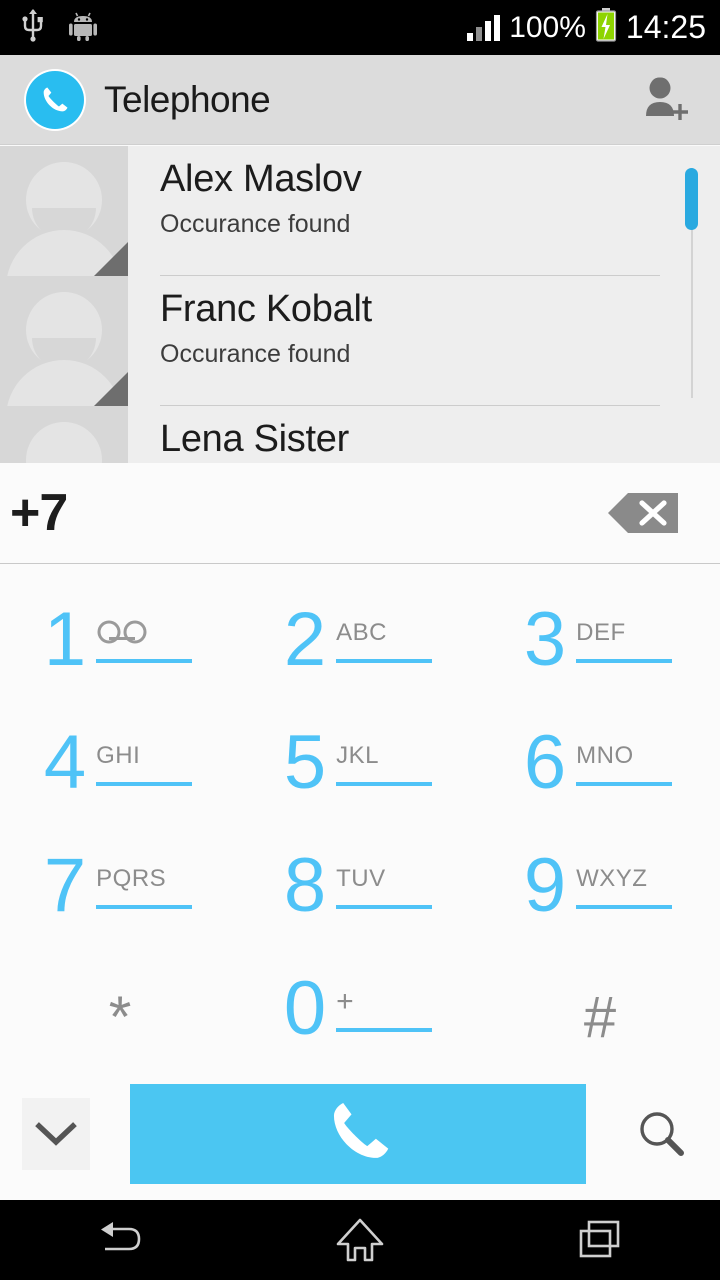 This screenshot has height=1280, width=720. What do you see at coordinates (305, 886) in the screenshot?
I see `key-digit: 8` at bounding box center [305, 886].